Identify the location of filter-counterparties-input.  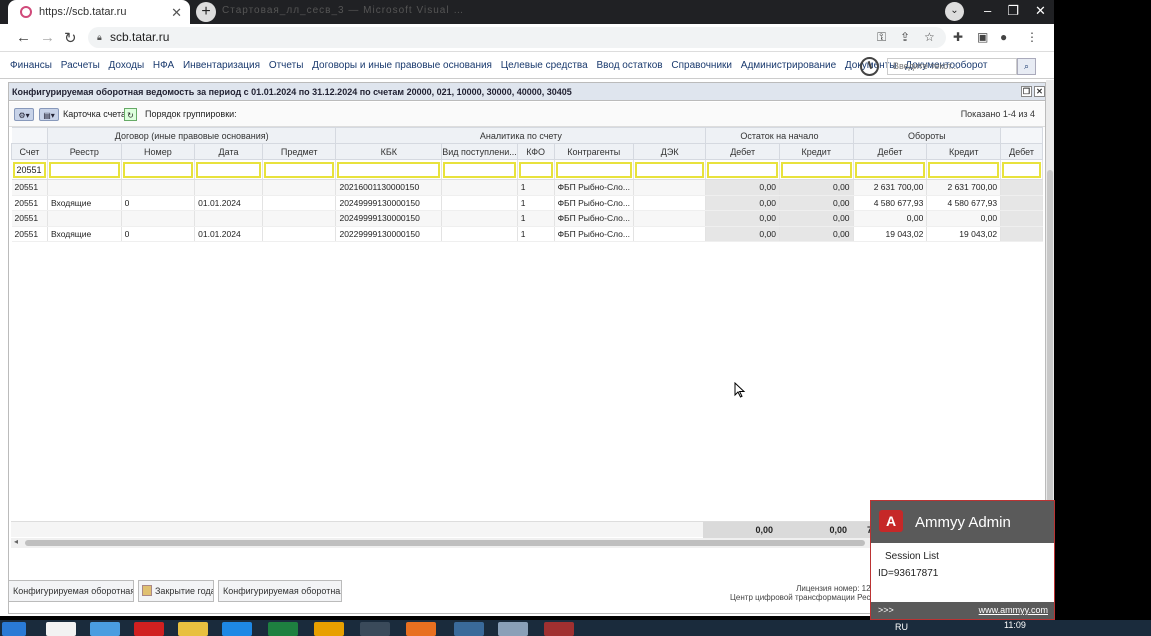
(593, 169).